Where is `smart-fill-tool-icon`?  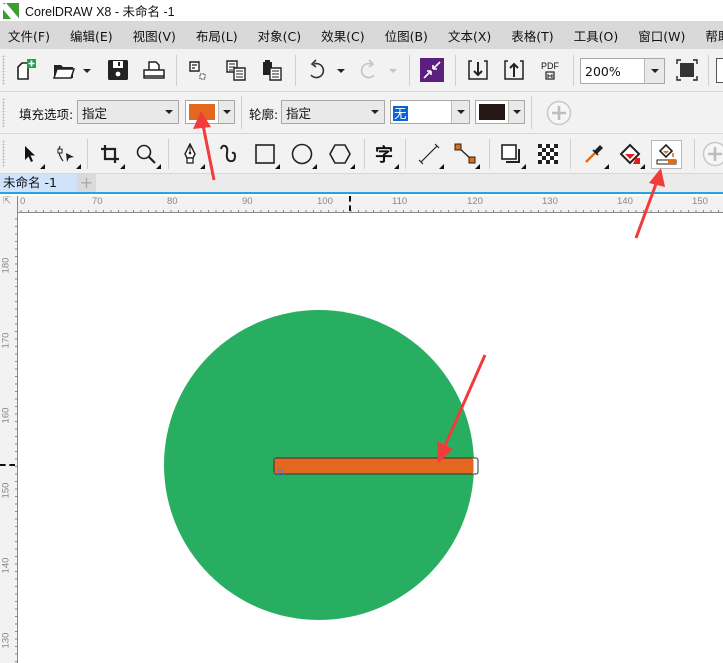 smart-fill-tool-icon is located at coordinates (666, 154).